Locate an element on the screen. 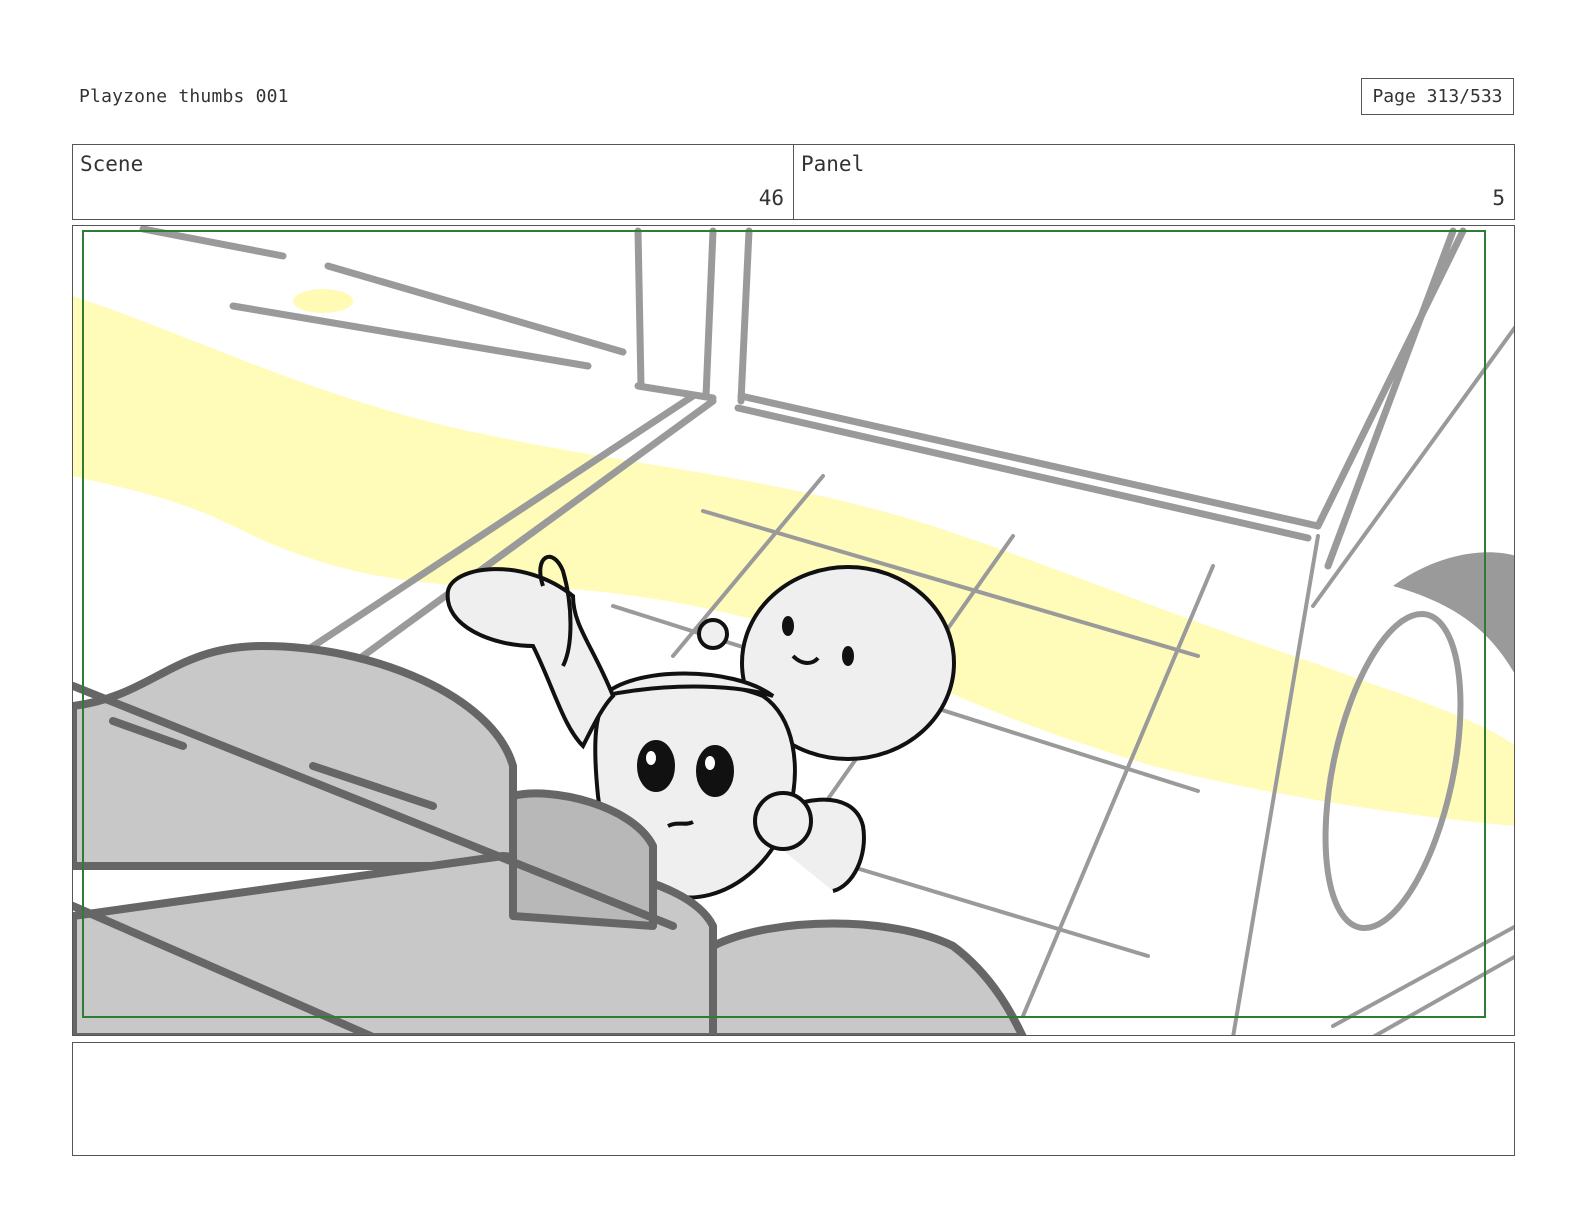 This screenshot has width=1584, height=1224. page-indicator: Page 313/533 is located at coordinates (1437, 96).